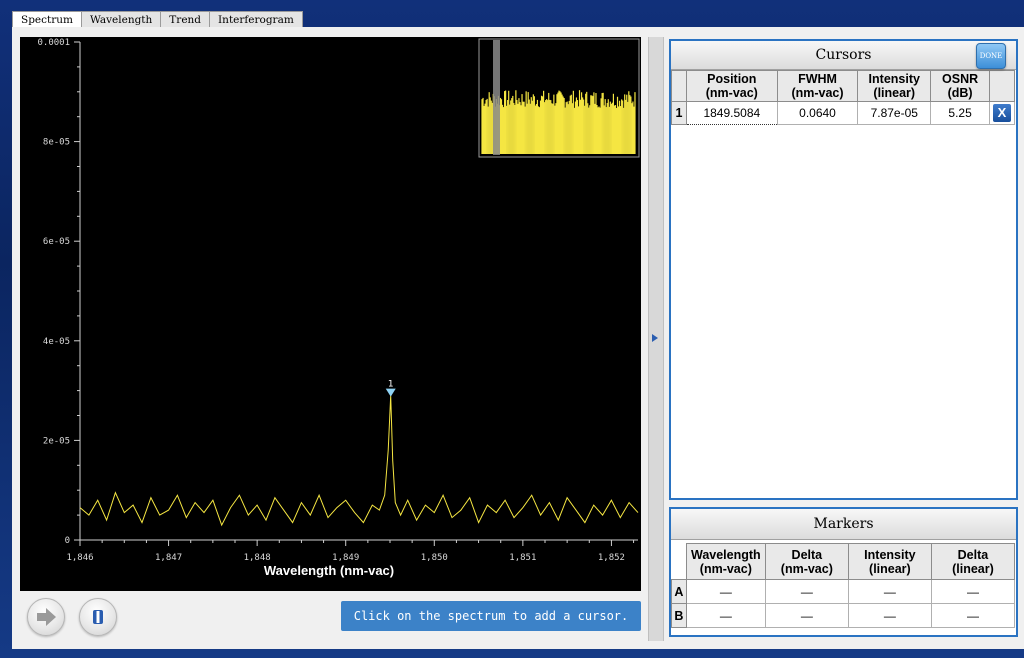  What do you see at coordinates (889, 561) in the screenshot?
I see `col-marker-intensity: Intensity (linear)` at bounding box center [889, 561].